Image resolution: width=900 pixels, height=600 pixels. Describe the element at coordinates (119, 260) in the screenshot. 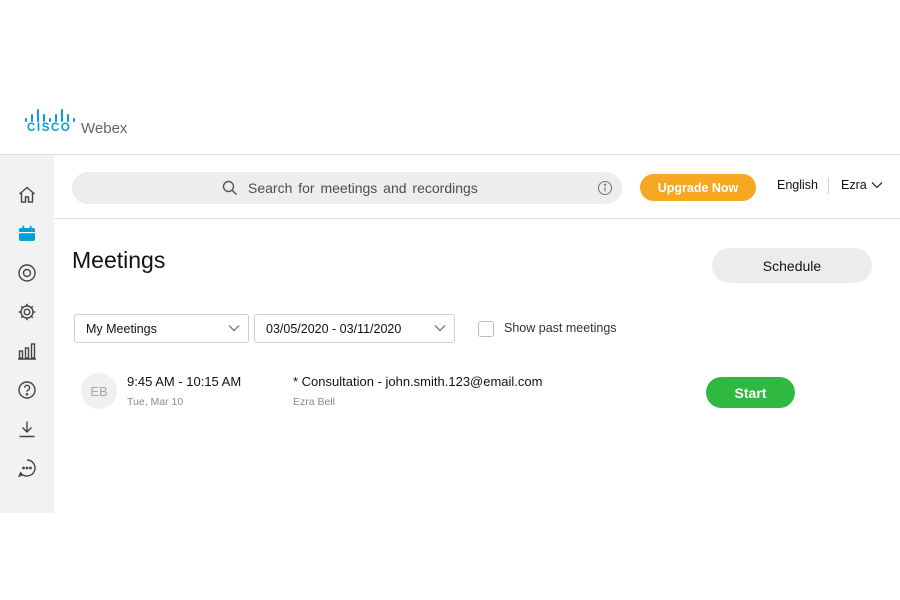

I see `page-title: Meetings` at that location.